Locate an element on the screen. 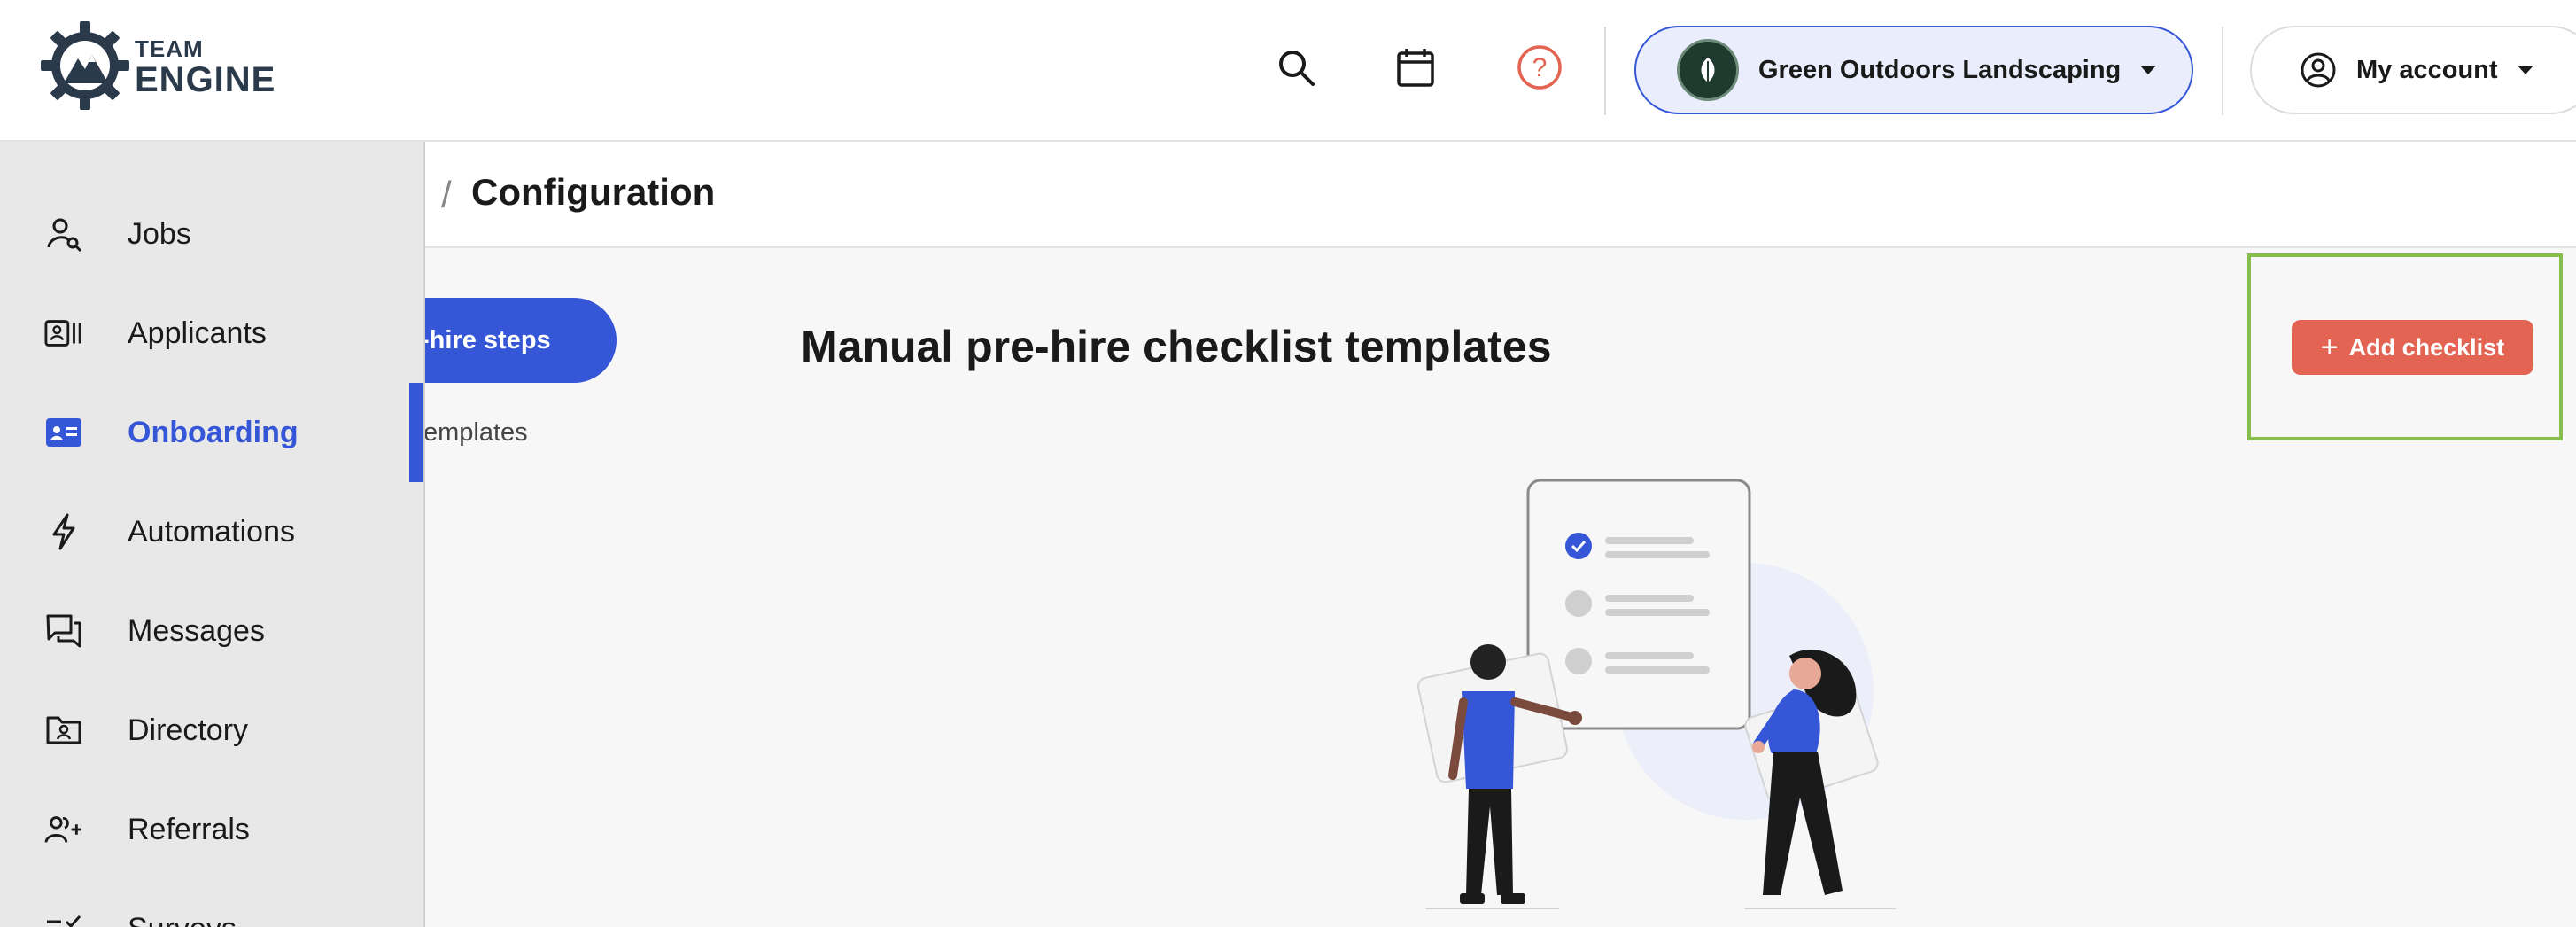 The image size is (2576, 927). sidebar-item-surveys: Surveys is located at coordinates (211, 905).